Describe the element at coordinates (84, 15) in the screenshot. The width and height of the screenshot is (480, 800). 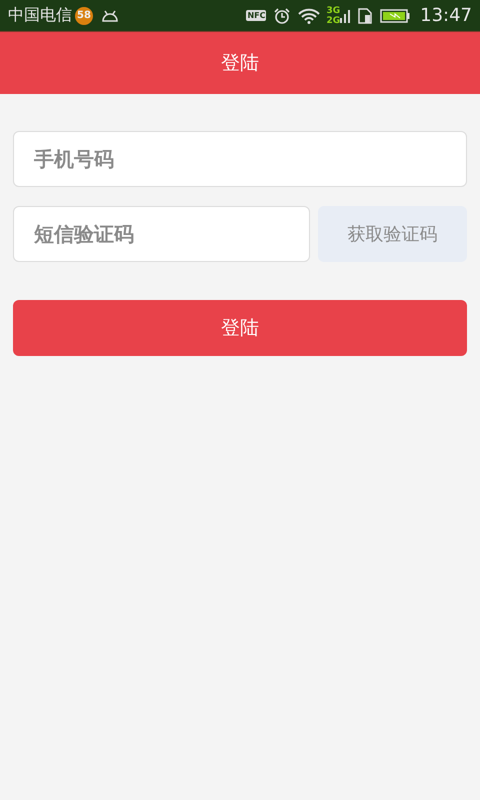
I see `notification-badge: 58` at that location.